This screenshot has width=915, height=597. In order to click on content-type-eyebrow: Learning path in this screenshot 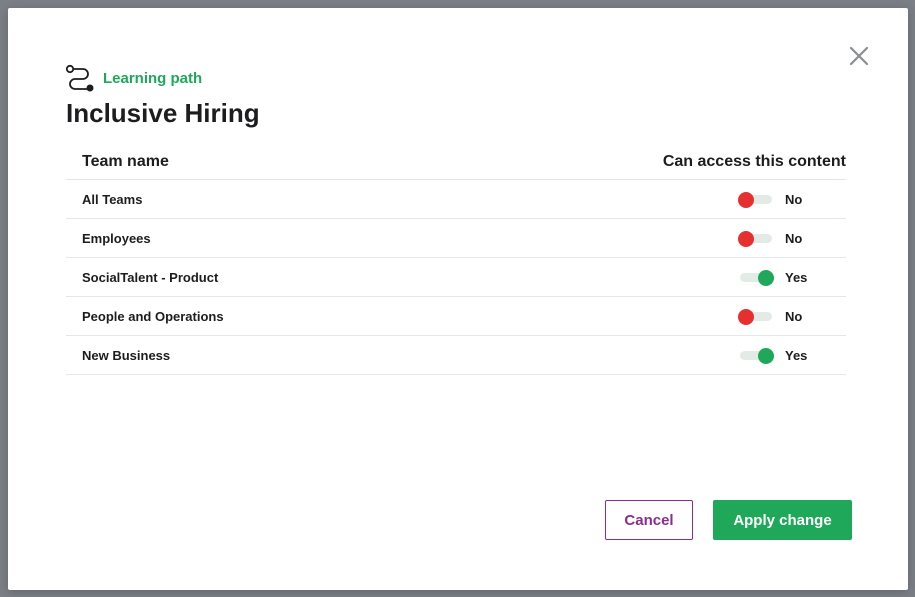, I will do `click(133, 78)`.